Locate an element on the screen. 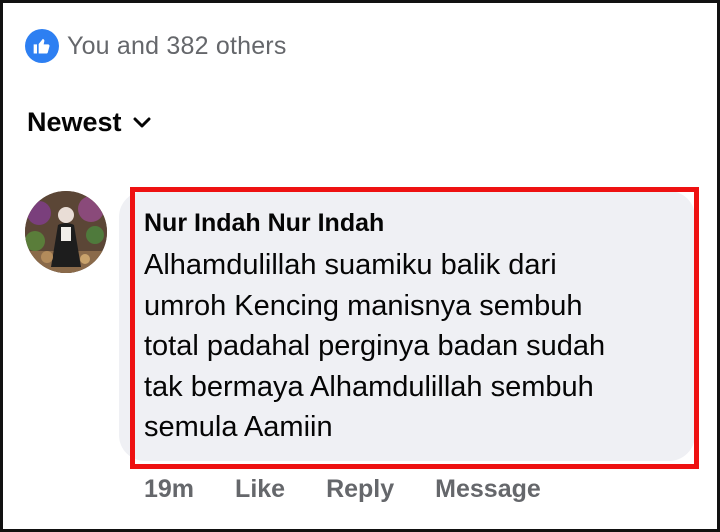  comment-actions: 19m Like Reply Message is located at coordinates (342, 489).